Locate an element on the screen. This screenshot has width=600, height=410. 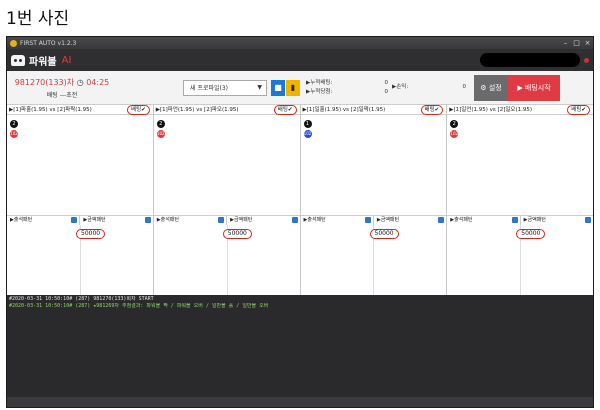
panel-title: ▶[1]파홀(1.95) vs [2]파짝(1.95) is located at coordinates (50, 110).